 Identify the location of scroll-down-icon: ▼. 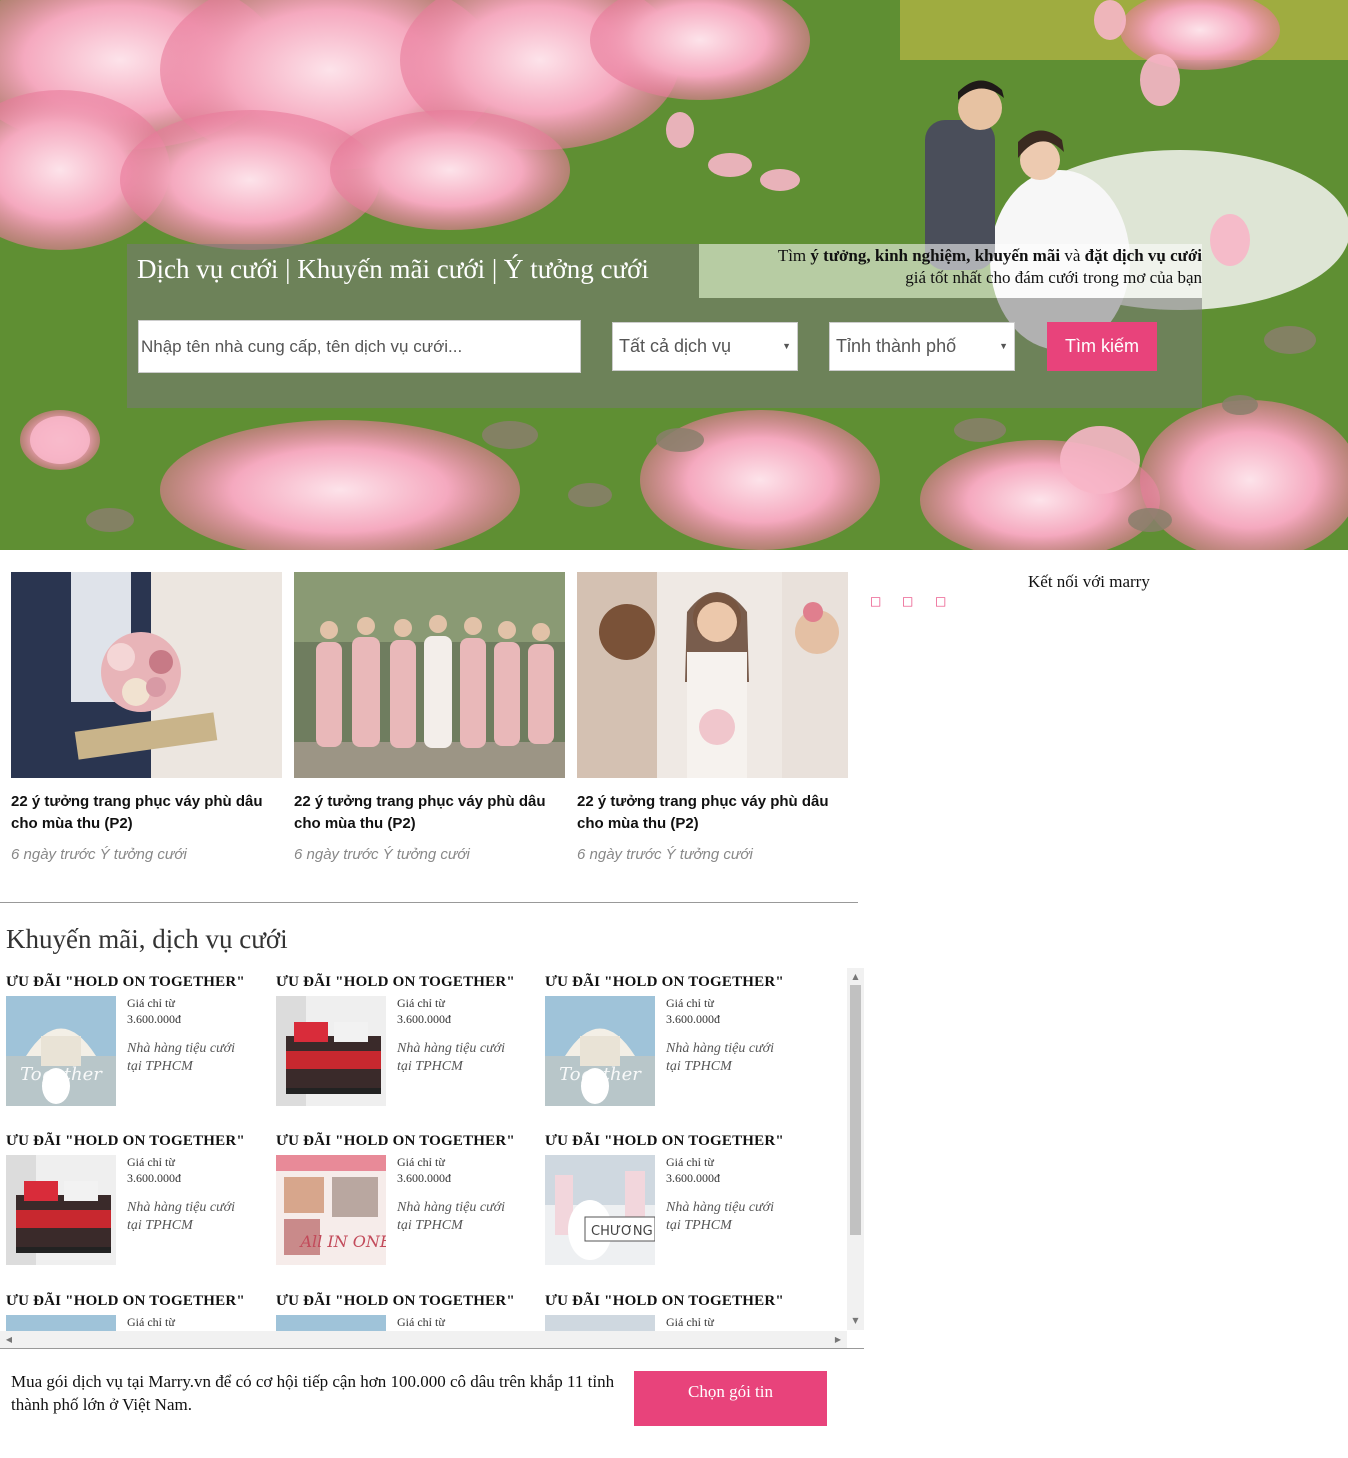
(855, 1321).